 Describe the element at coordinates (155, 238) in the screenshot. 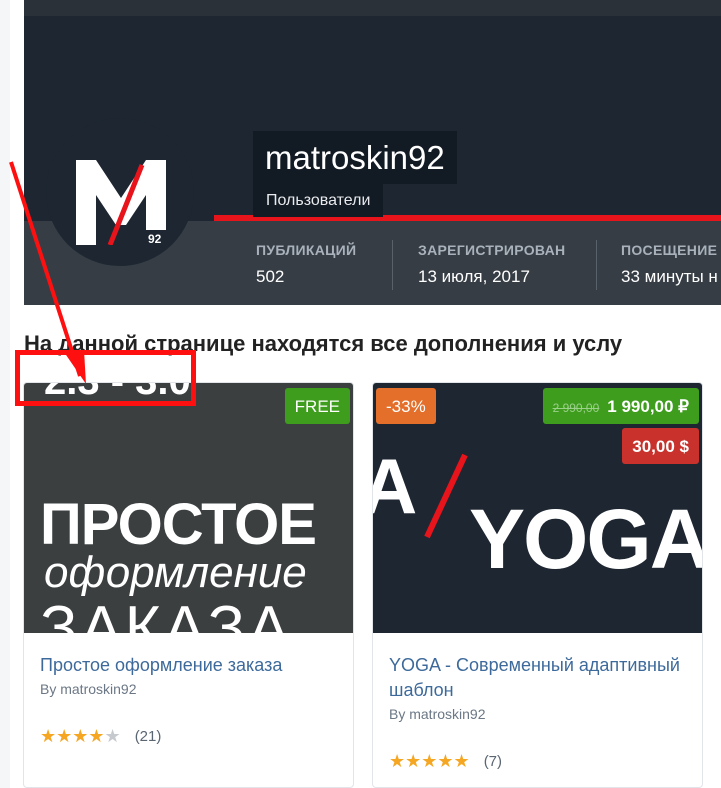

I see `svg-text: 92` at that location.